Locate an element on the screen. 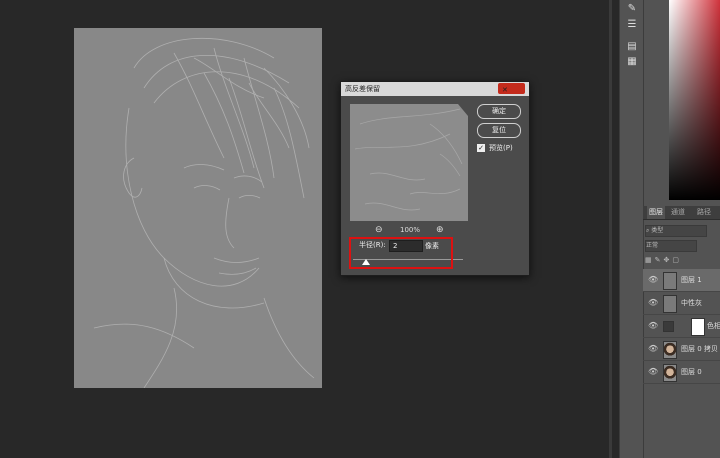 The width and height of the screenshot is (720, 458). layer-lock-icons: ▦✎✥▢ is located at coordinates (682, 260).